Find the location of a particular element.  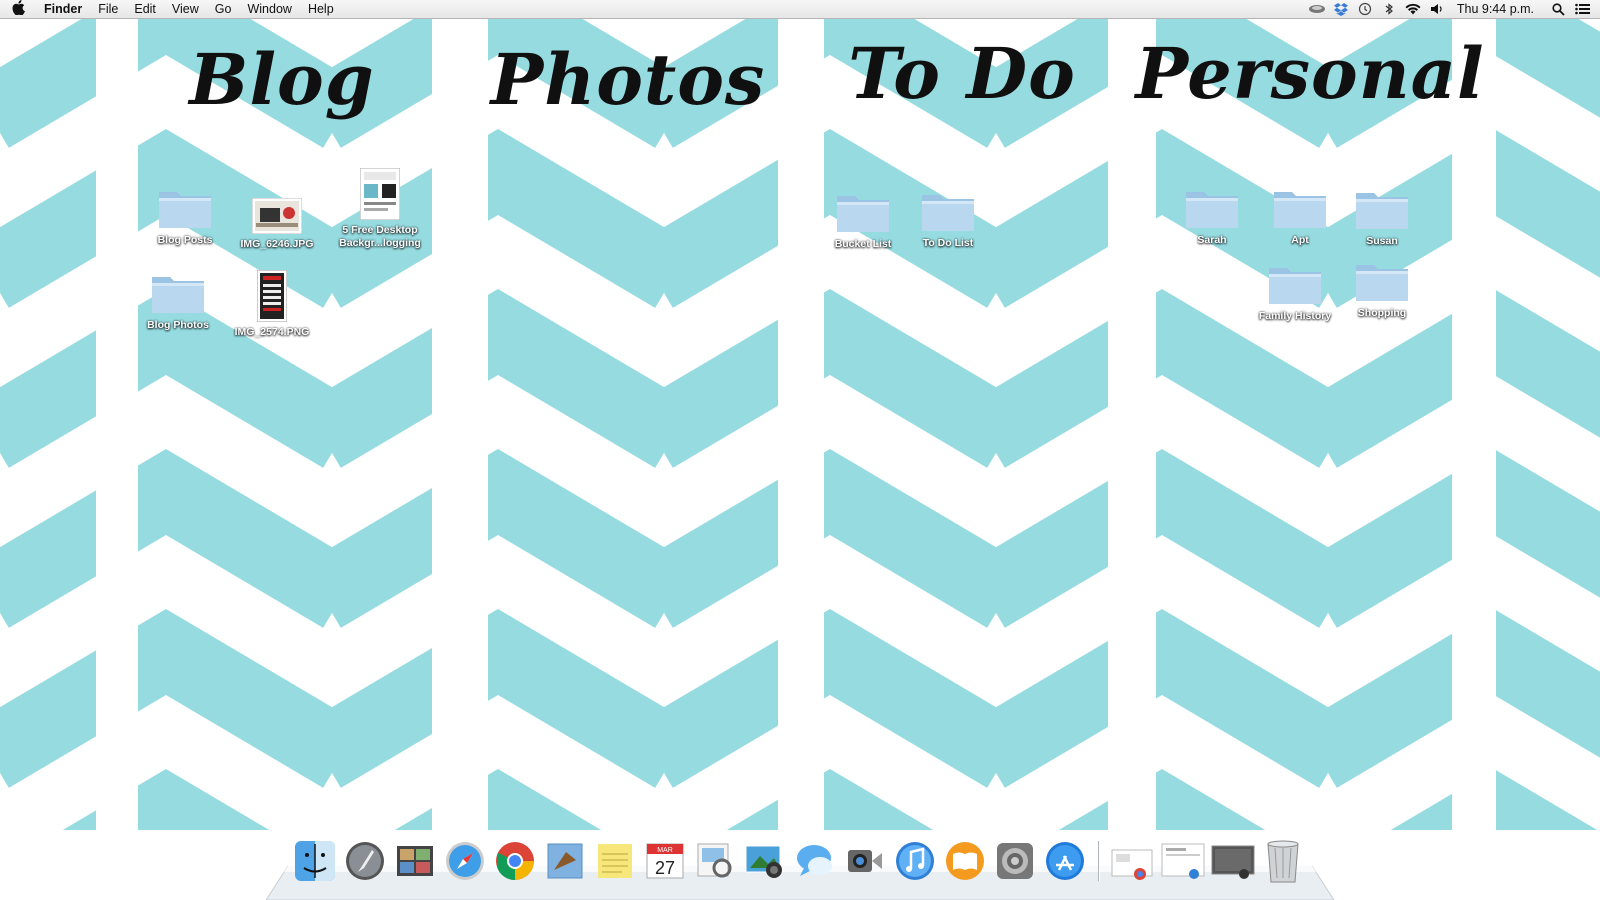

icon-label-line1: 5 Free Desktop is located at coordinates (380, 230).